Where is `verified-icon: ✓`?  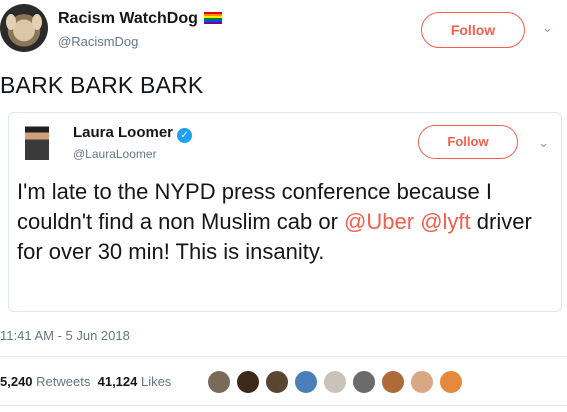
verified-icon: ✓ is located at coordinates (185, 135).